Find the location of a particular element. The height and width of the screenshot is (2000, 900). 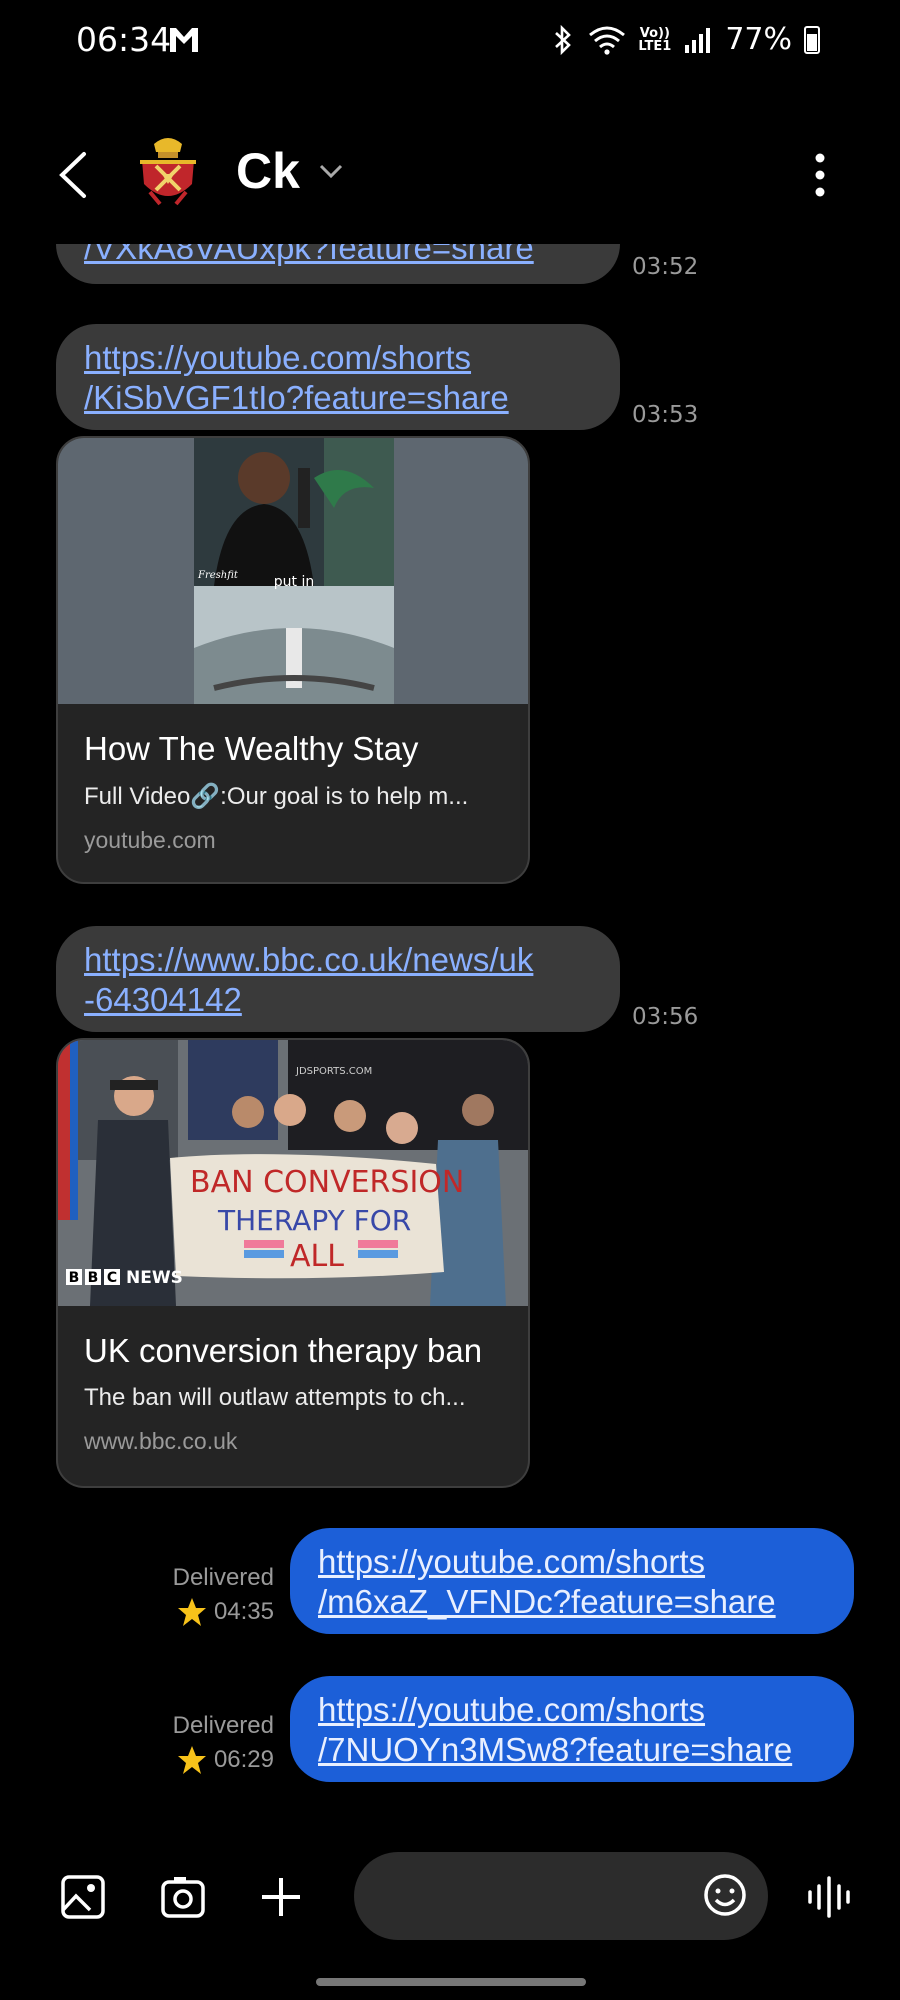

network-type: LTE1 is located at coordinates (655, 46).